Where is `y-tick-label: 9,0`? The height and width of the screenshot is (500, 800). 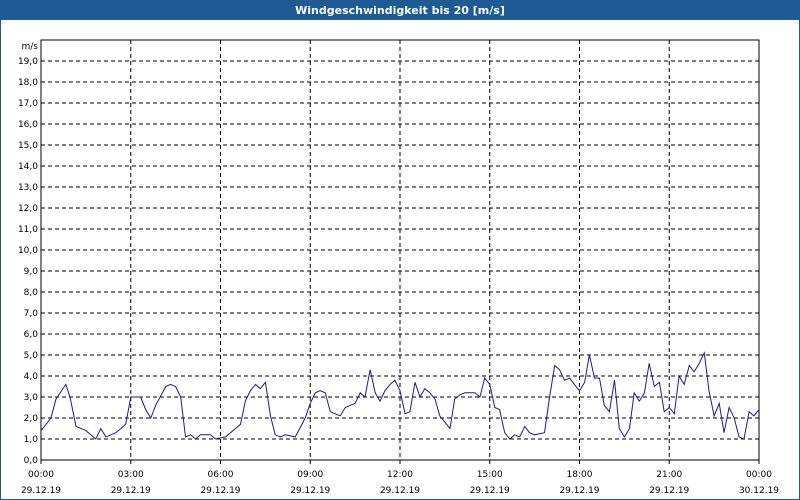 y-tick-label: 9,0 is located at coordinates (31, 272).